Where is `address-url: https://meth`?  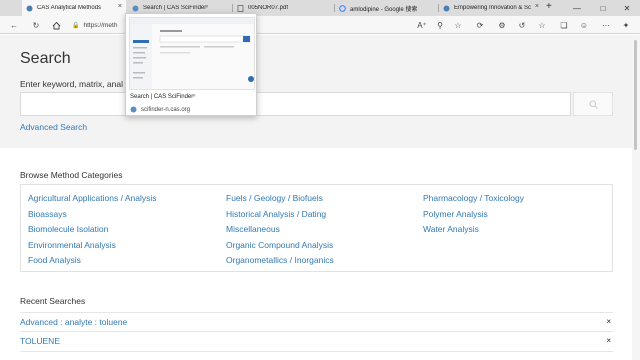
address-url: https://meth is located at coordinates (100, 25).